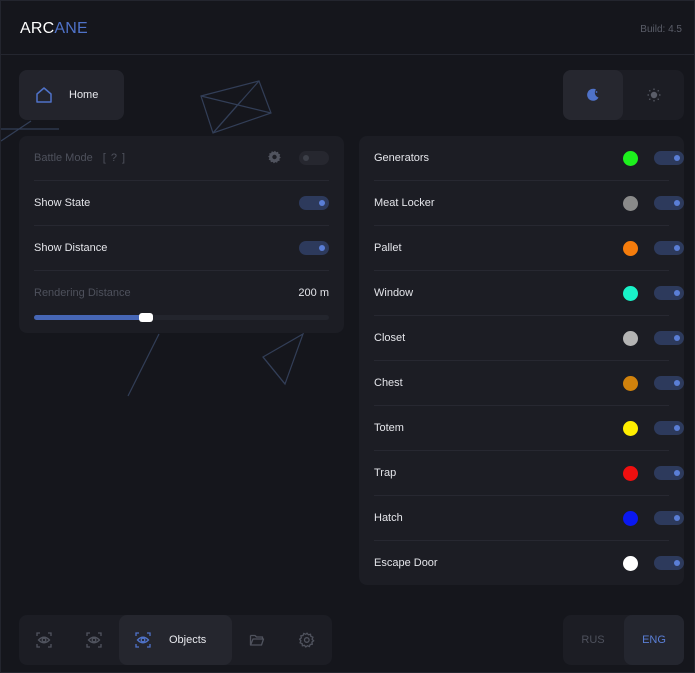 The image size is (695, 673). What do you see at coordinates (80, 158) in the screenshot?
I see `battle-mode-label: Battle Mode[ ? ]` at bounding box center [80, 158].